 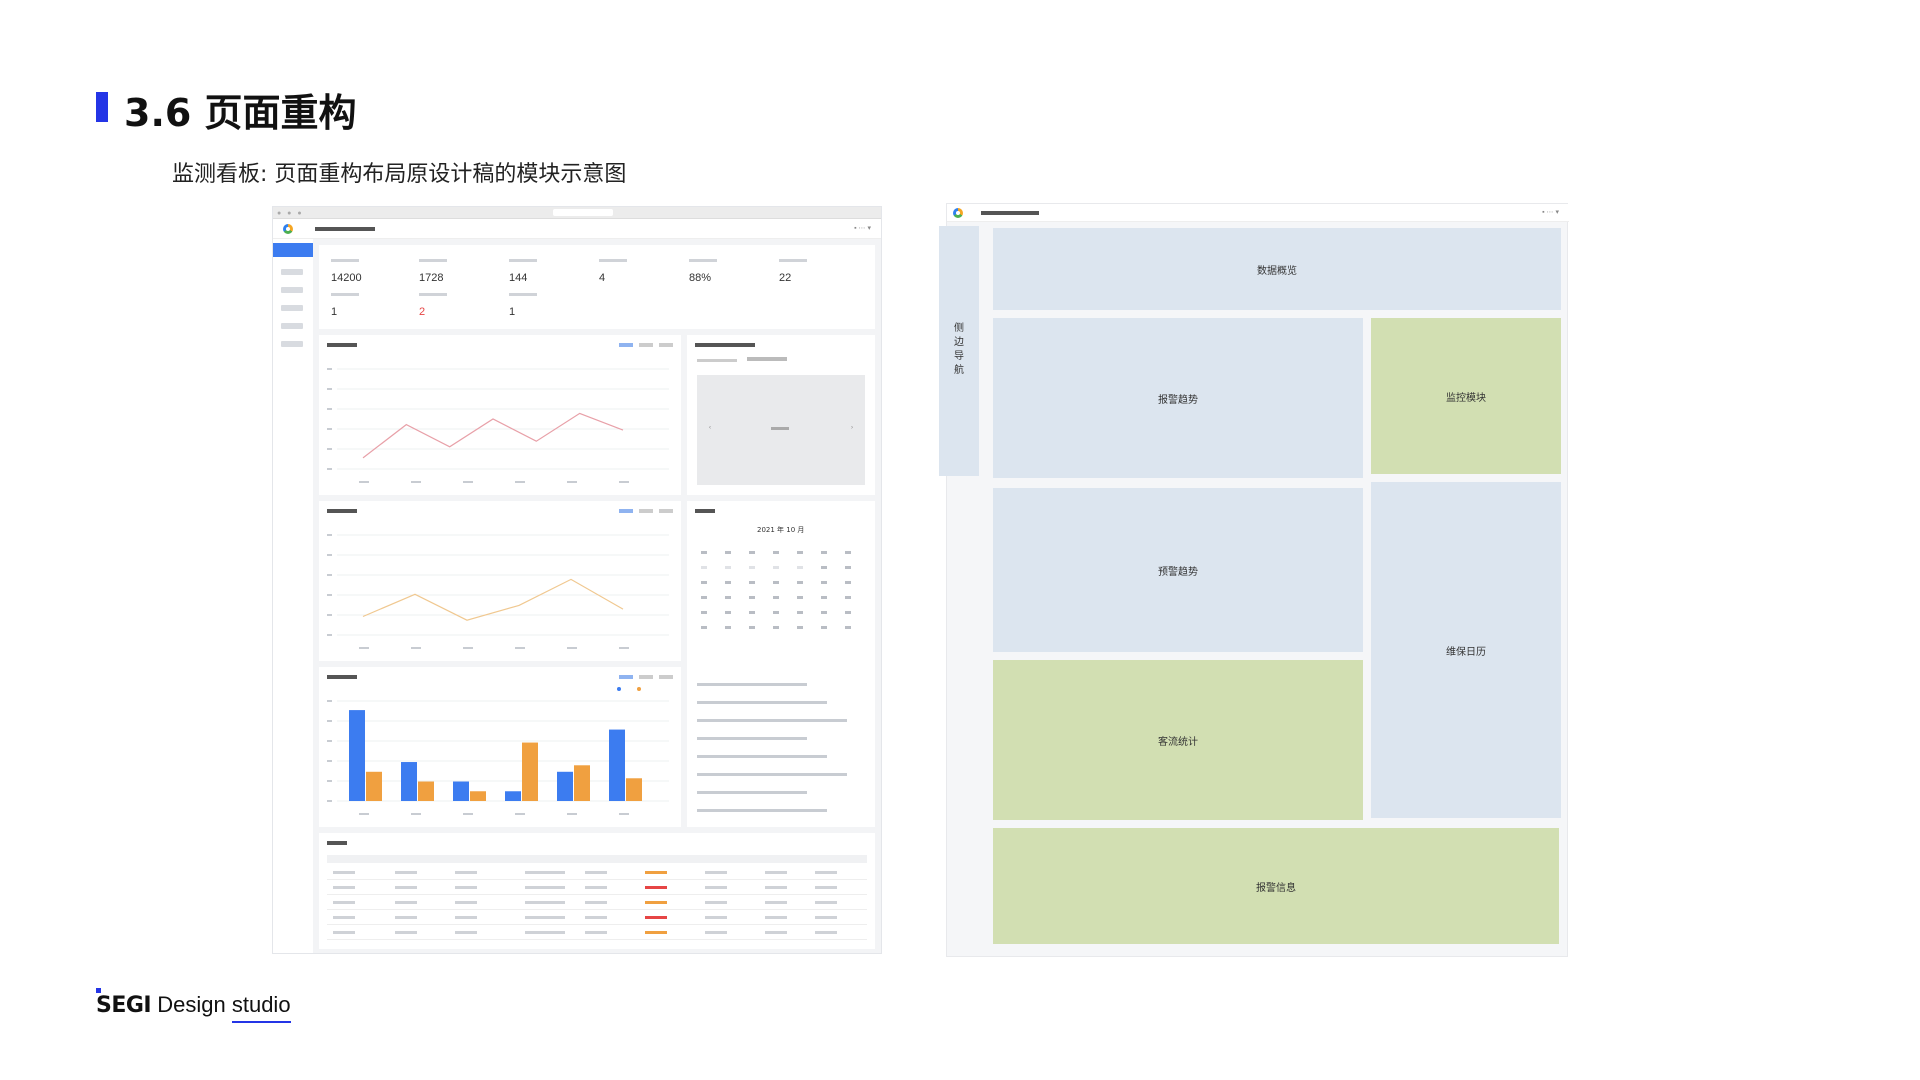 What do you see at coordinates (602, 278) in the screenshot?
I see `kpi-value: 4` at bounding box center [602, 278].